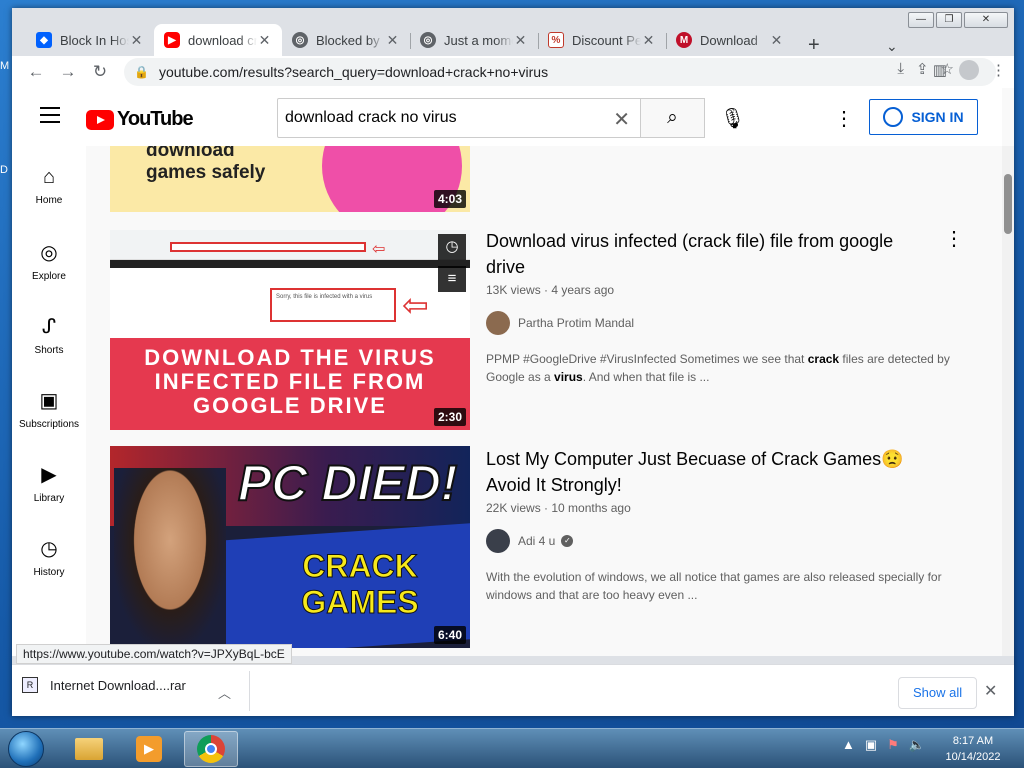  I want to click on tab-discount: % Discount Pe ✕, so click(602, 40).